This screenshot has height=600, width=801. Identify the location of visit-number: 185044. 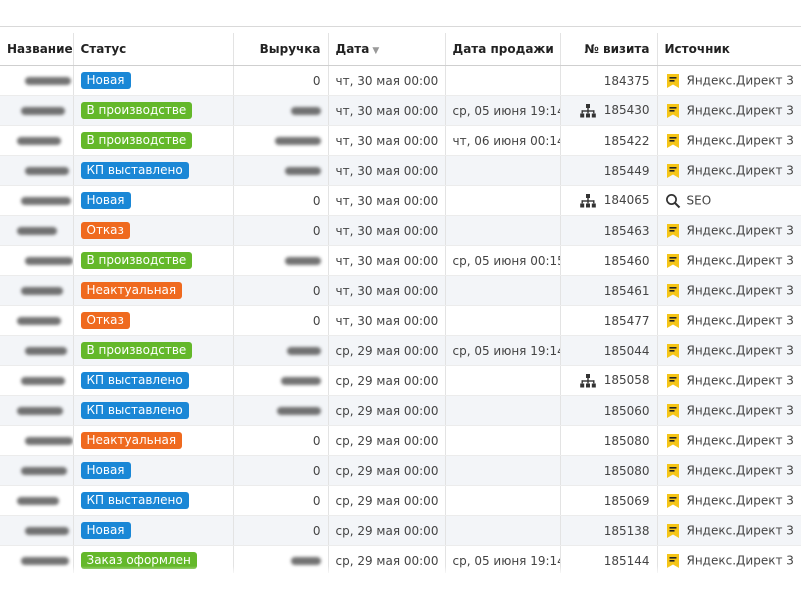
(627, 351).